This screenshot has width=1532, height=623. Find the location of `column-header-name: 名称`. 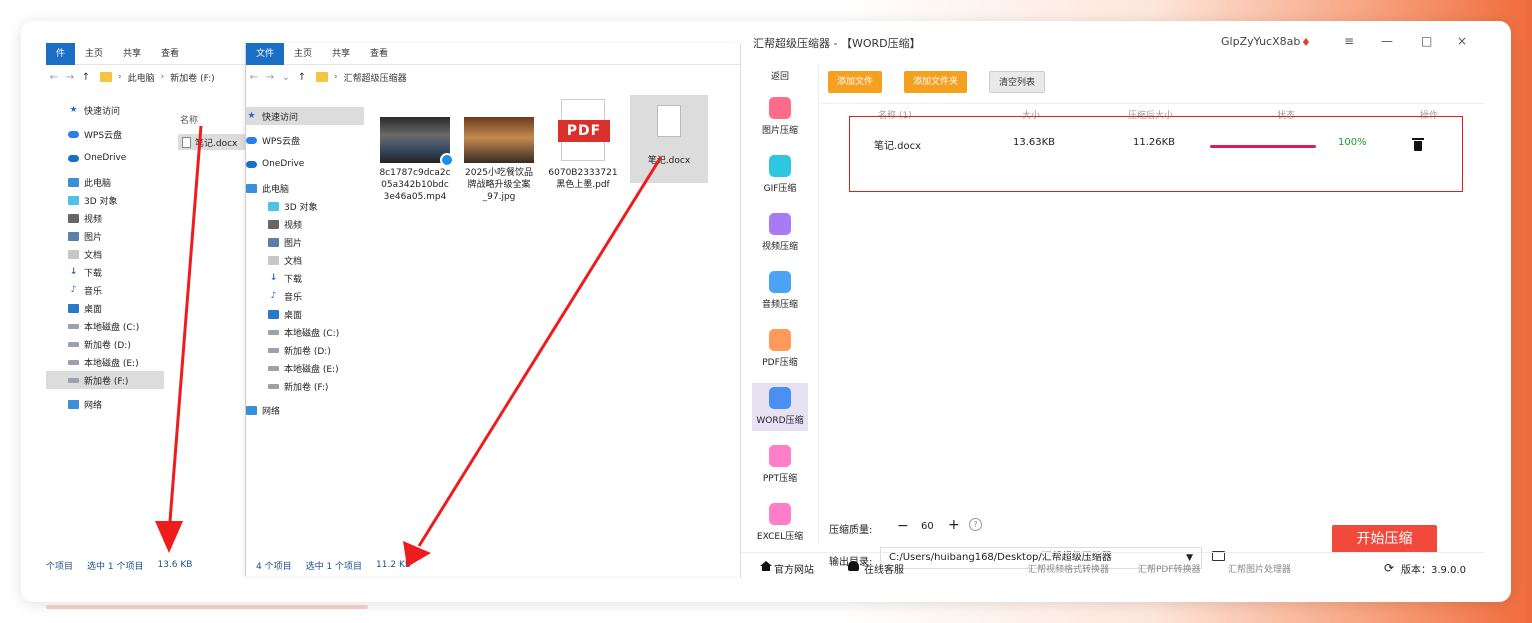

column-header-name: 名称 is located at coordinates (189, 119).